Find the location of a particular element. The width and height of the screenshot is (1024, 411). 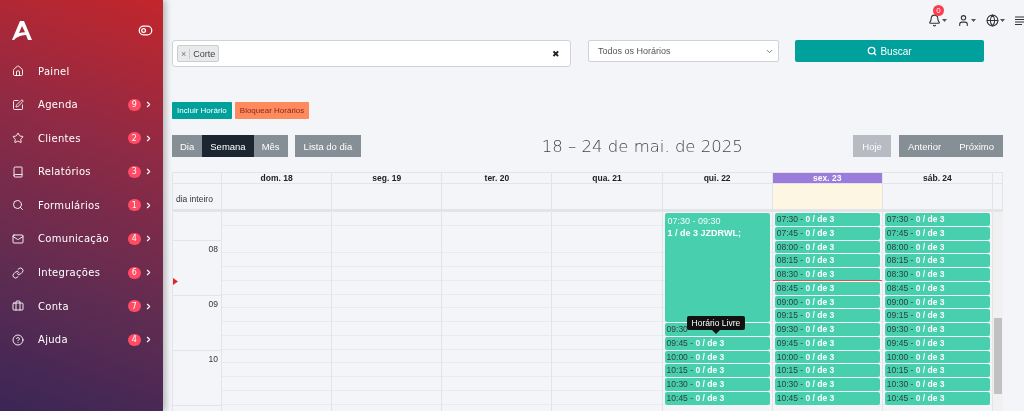

bell-icon is located at coordinates (934, 20).